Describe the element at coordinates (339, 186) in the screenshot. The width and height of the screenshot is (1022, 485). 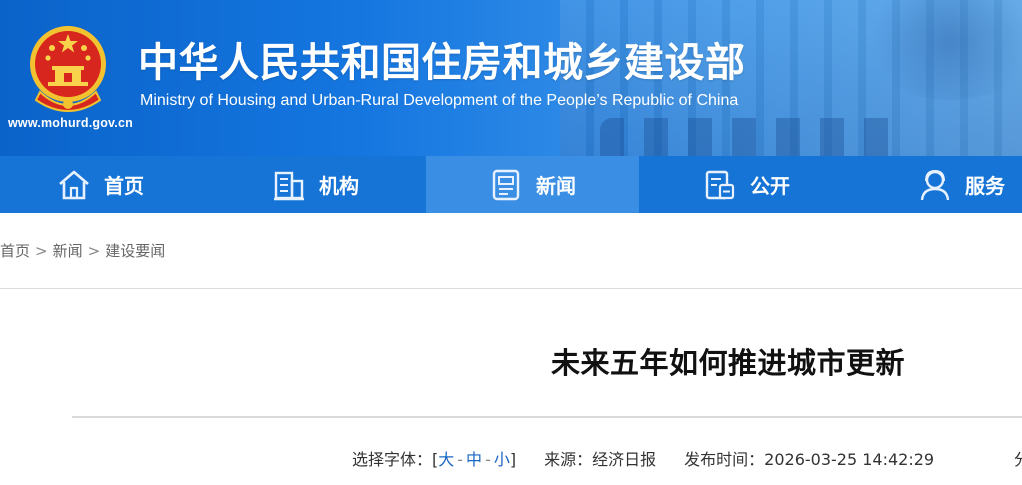
I see `nav-item-label: 机构` at that location.